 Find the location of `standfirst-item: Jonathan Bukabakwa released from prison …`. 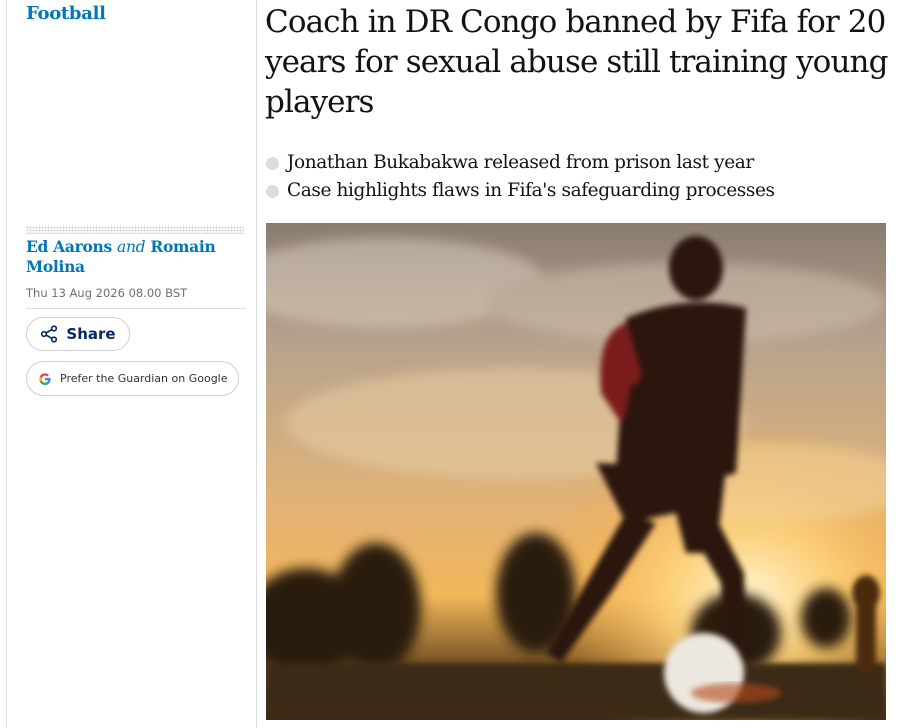

standfirst-item: Jonathan Bukabakwa released from prison … is located at coordinates (575, 163).